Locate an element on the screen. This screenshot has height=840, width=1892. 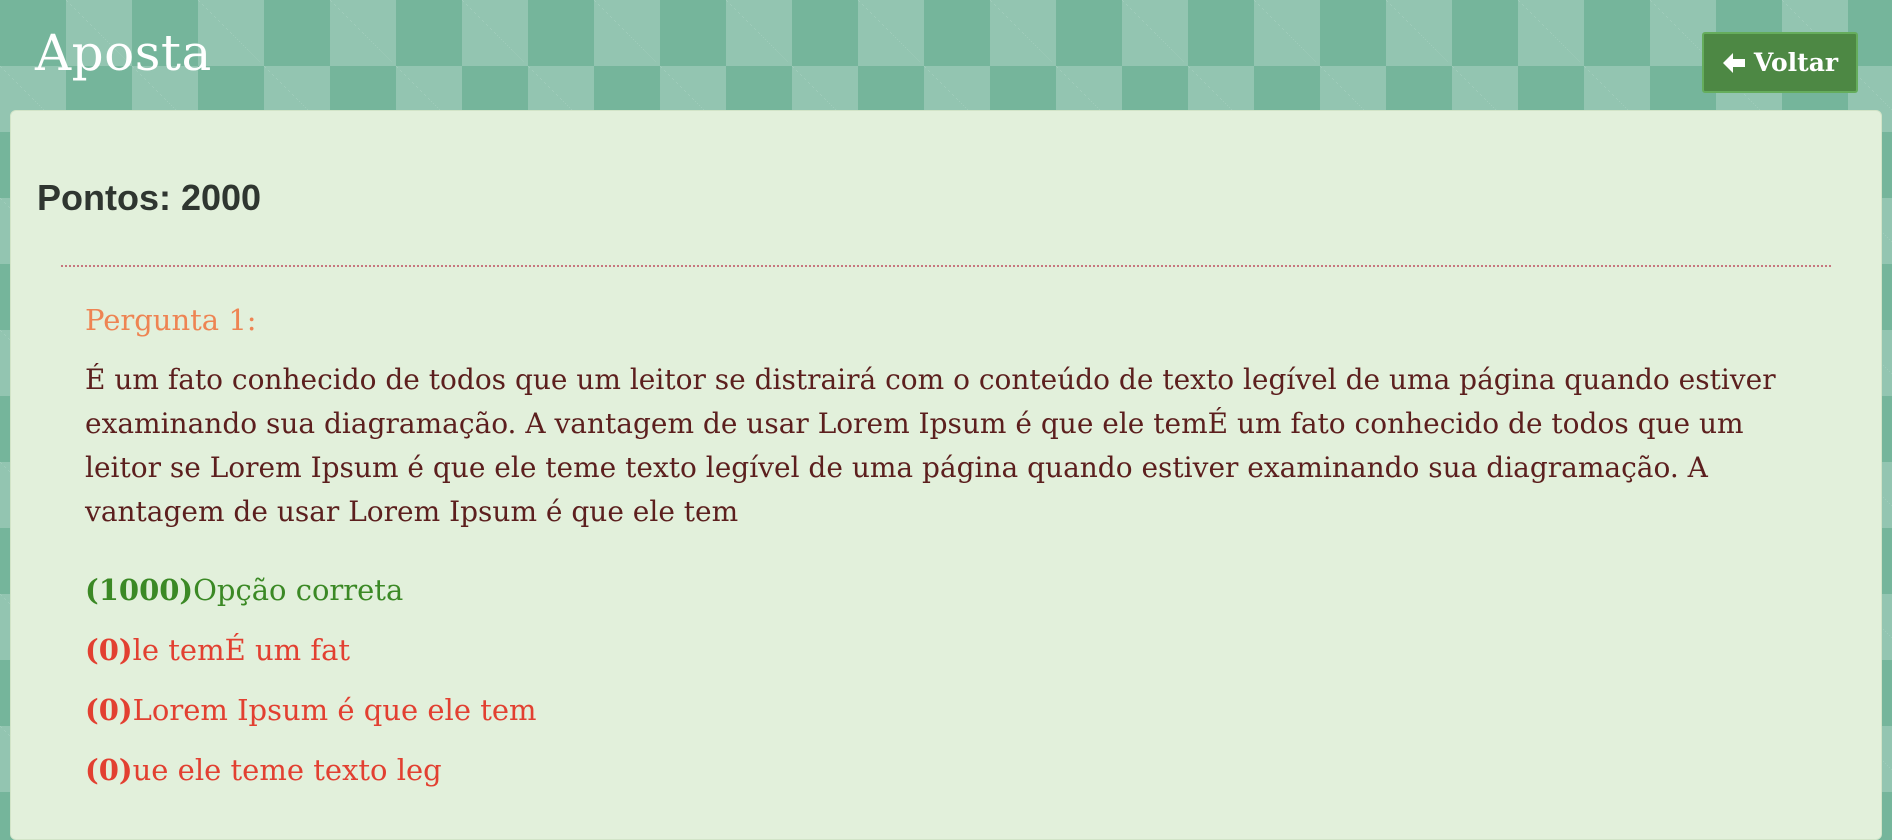
page-header: Aposta Voltar is located at coordinates (946, 55).